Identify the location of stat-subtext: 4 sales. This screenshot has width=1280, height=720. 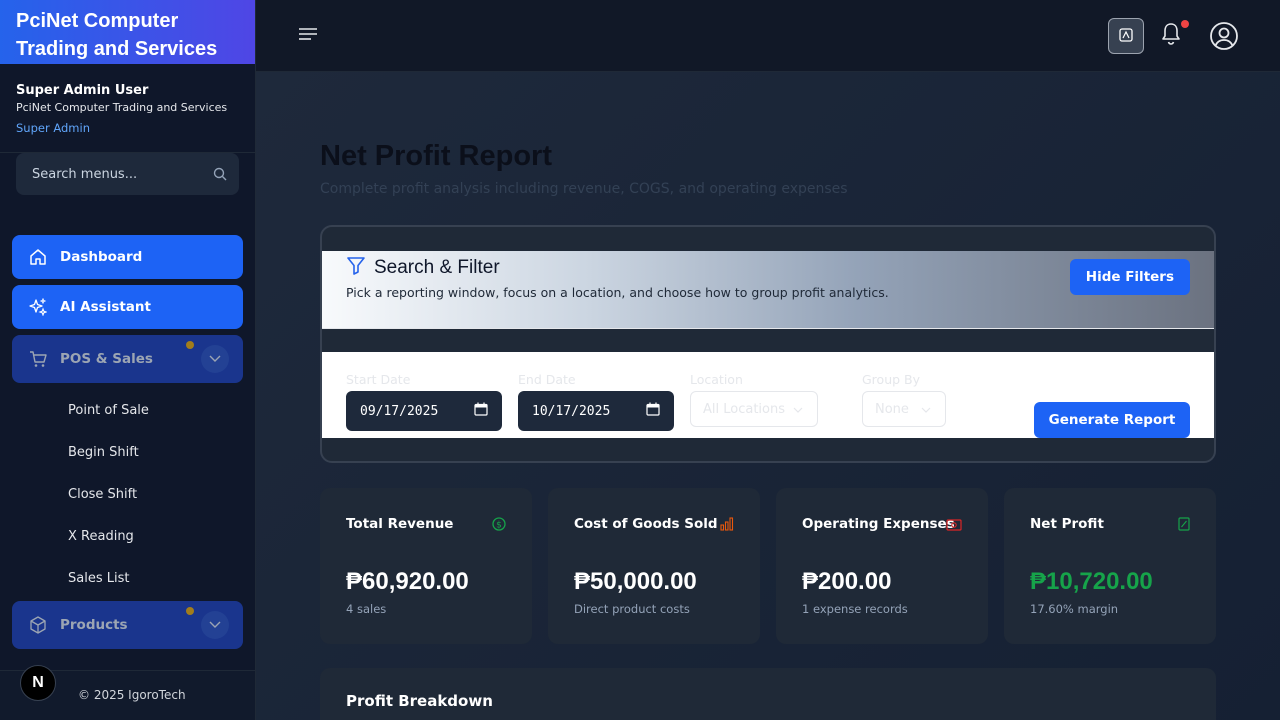
(366, 609).